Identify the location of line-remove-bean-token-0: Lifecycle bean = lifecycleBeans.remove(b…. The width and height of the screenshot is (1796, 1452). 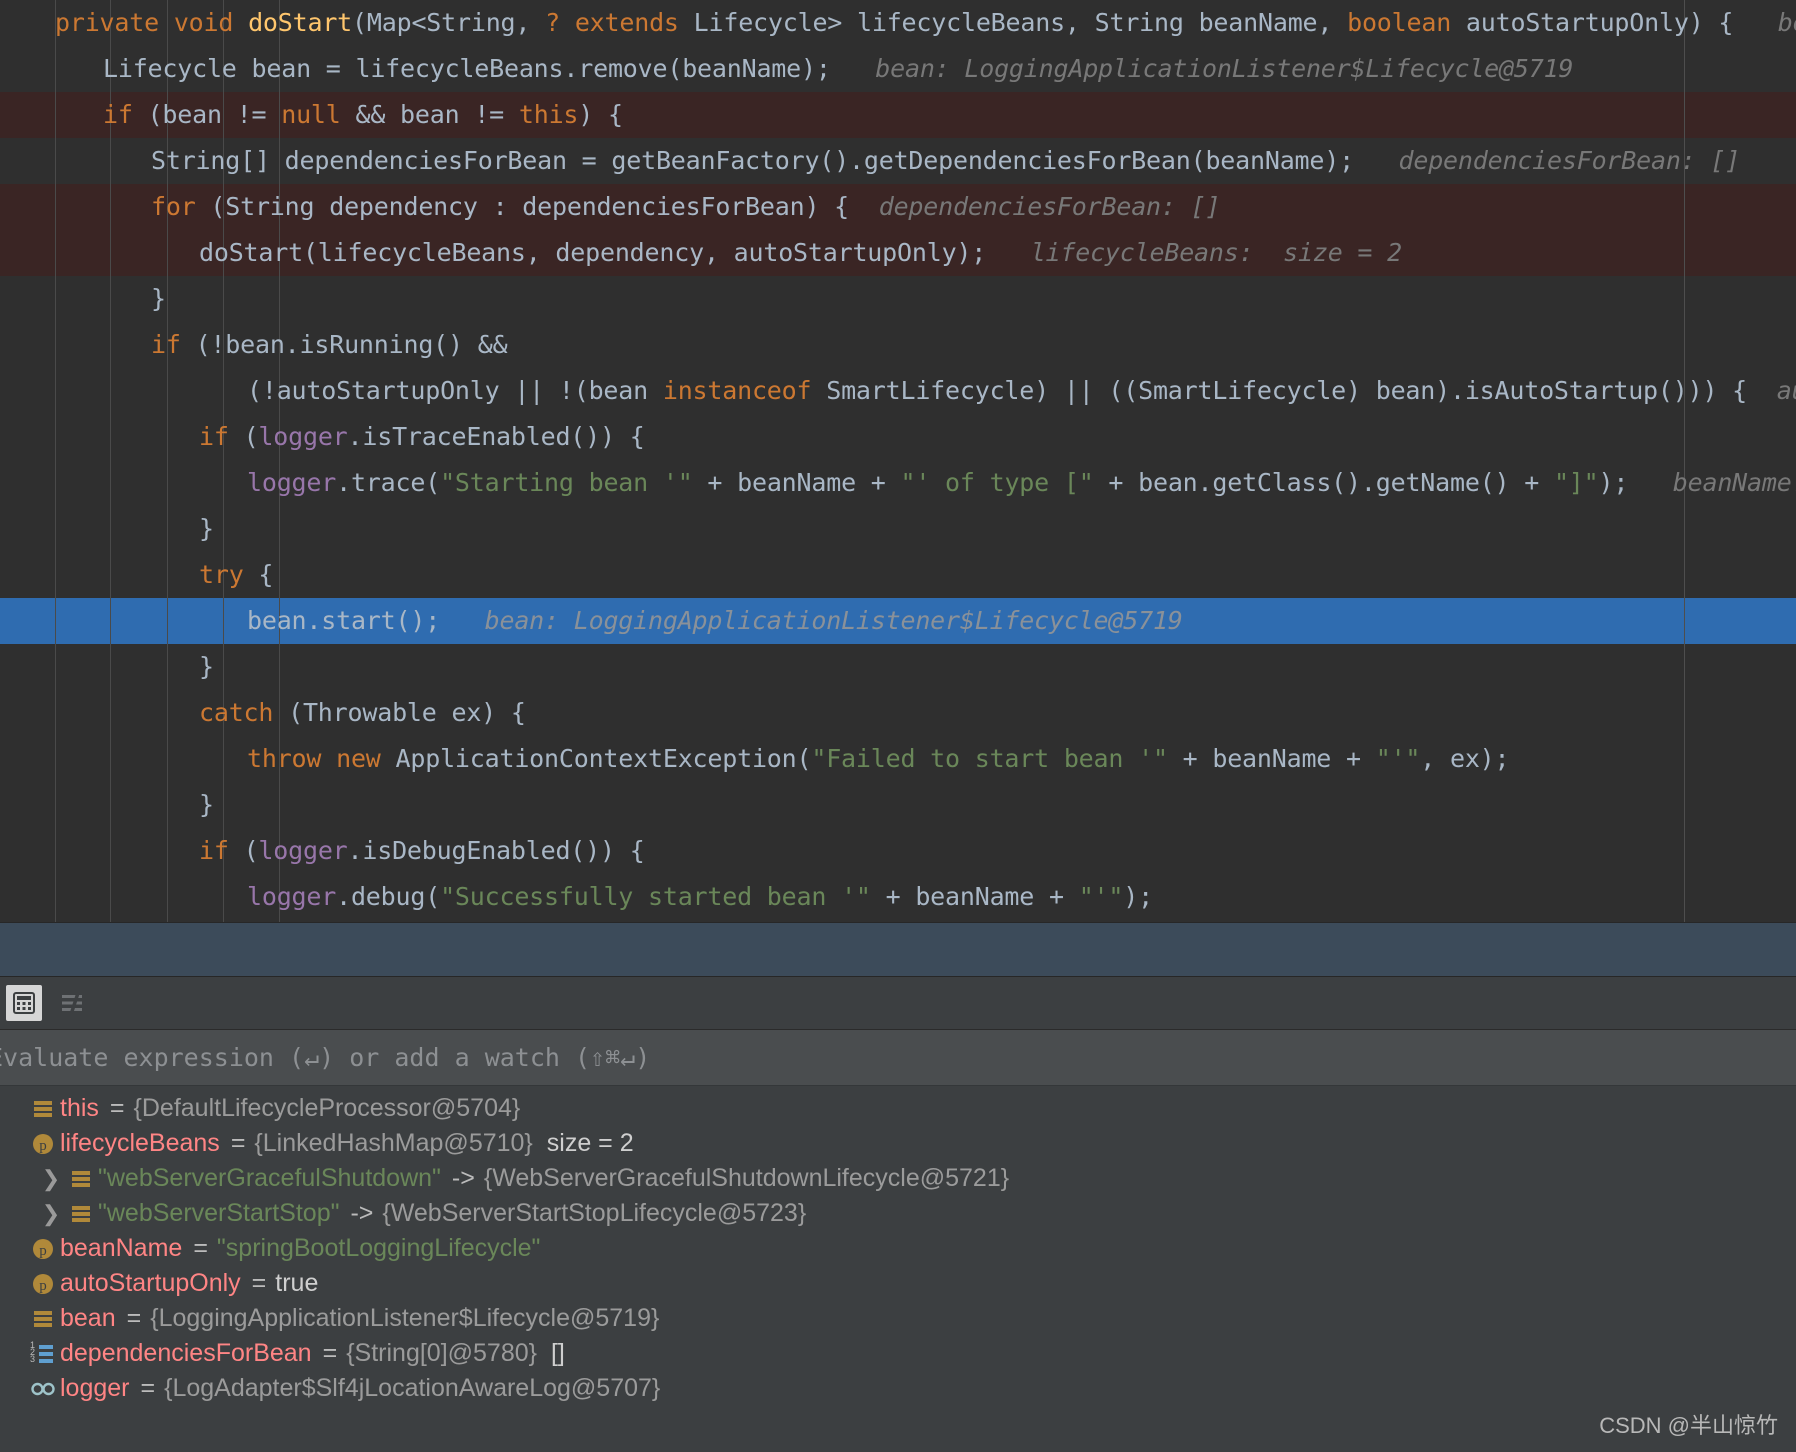
(467, 68).